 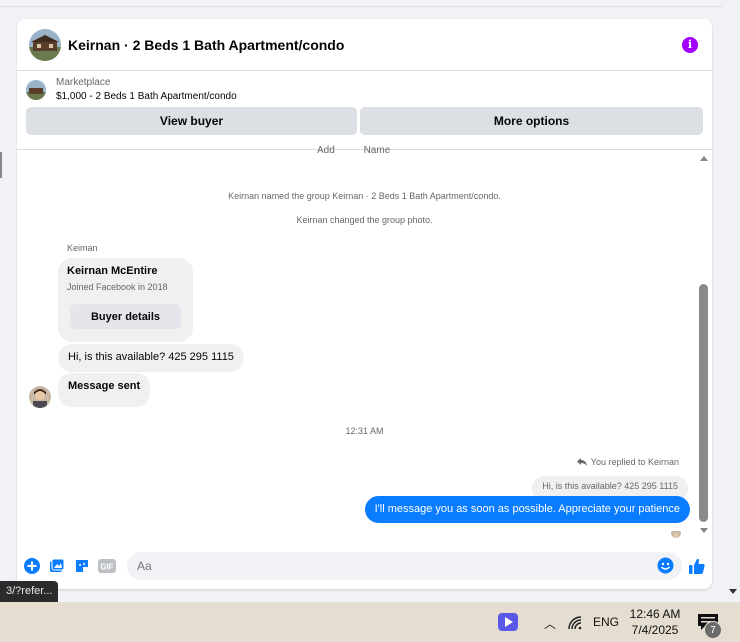 I want to click on chat-title: Keirnan · 2 Beds 1 Bath Apartment/condo, so click(x=375, y=45).